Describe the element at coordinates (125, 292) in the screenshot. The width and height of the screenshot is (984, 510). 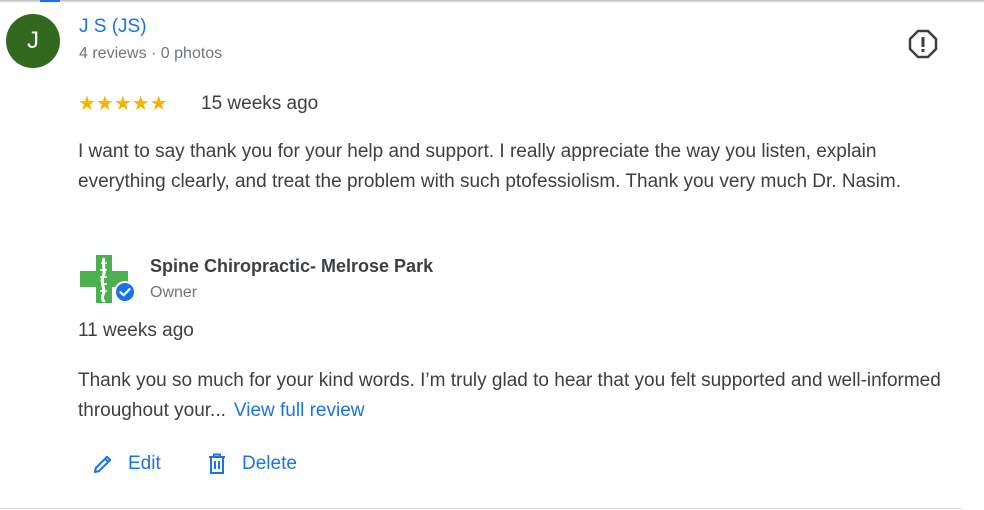
I see `verified-badge-icon` at that location.